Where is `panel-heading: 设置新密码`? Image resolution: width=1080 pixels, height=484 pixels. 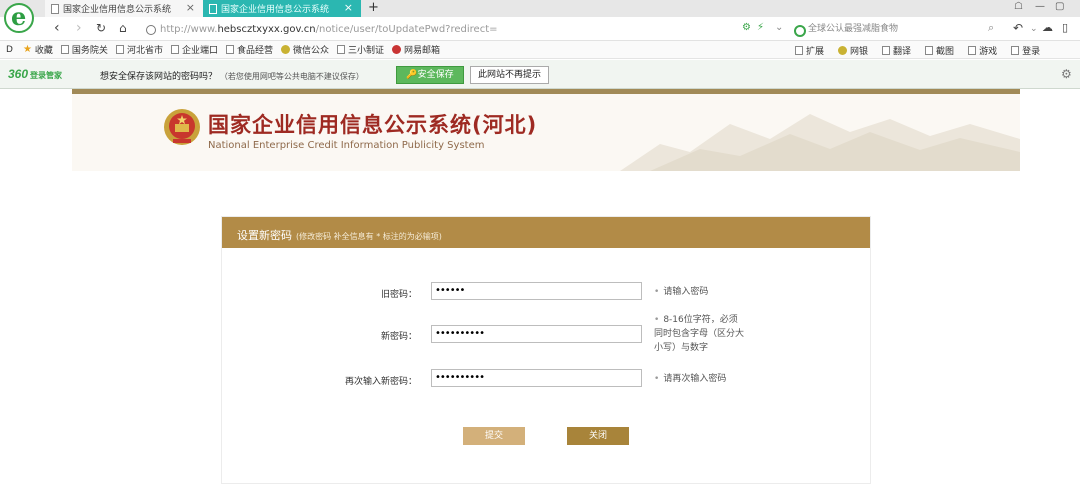
panel-heading: 设置新密码 is located at coordinates (264, 235).